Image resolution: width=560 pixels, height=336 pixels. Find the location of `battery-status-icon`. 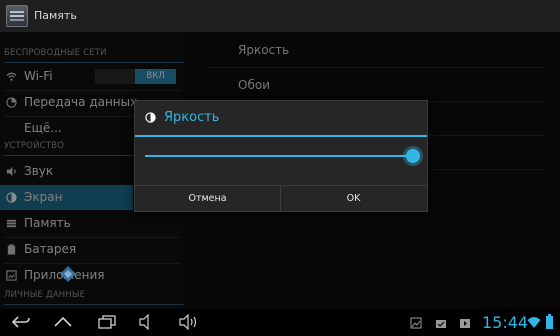

battery-status-icon is located at coordinates (549, 321).